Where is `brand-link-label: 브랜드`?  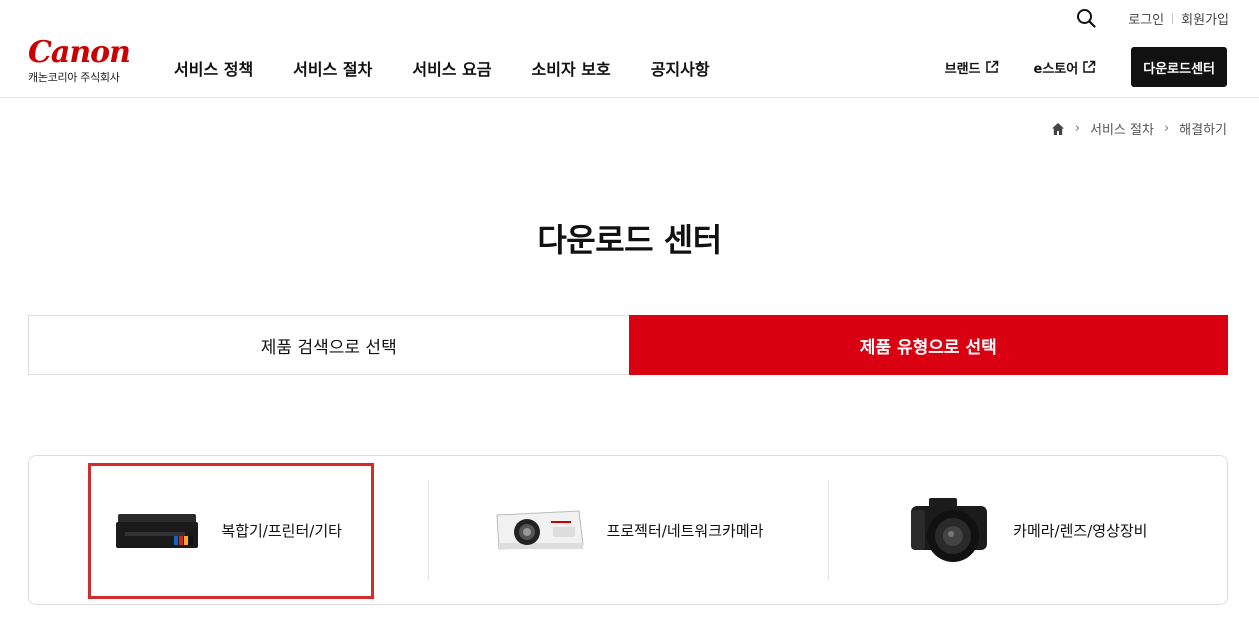 brand-link-label: 브랜드 is located at coordinates (962, 69).